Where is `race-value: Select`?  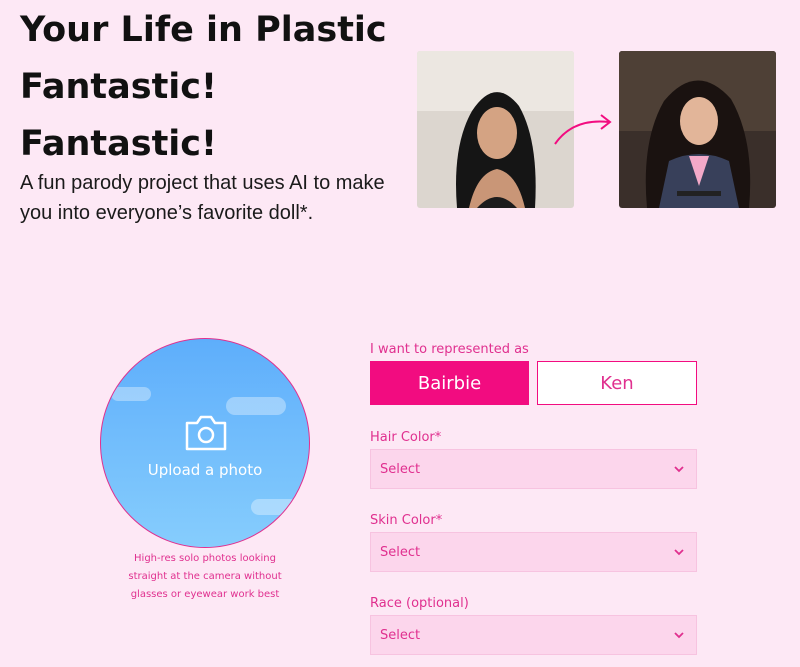
race-value: Select is located at coordinates (400, 635).